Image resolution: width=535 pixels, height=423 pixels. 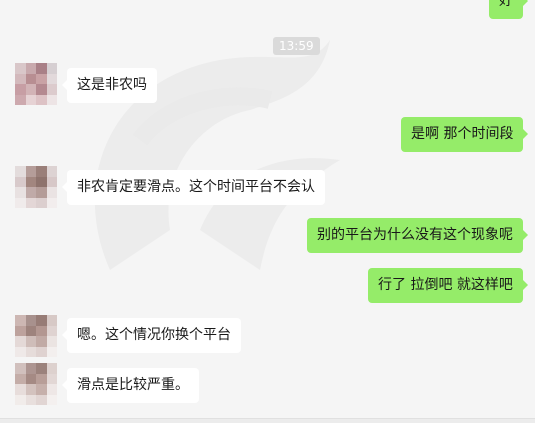 What do you see at coordinates (448, 285) in the screenshot?
I see `message-bubble: 行了 拉倒吧 就这样吧` at bounding box center [448, 285].